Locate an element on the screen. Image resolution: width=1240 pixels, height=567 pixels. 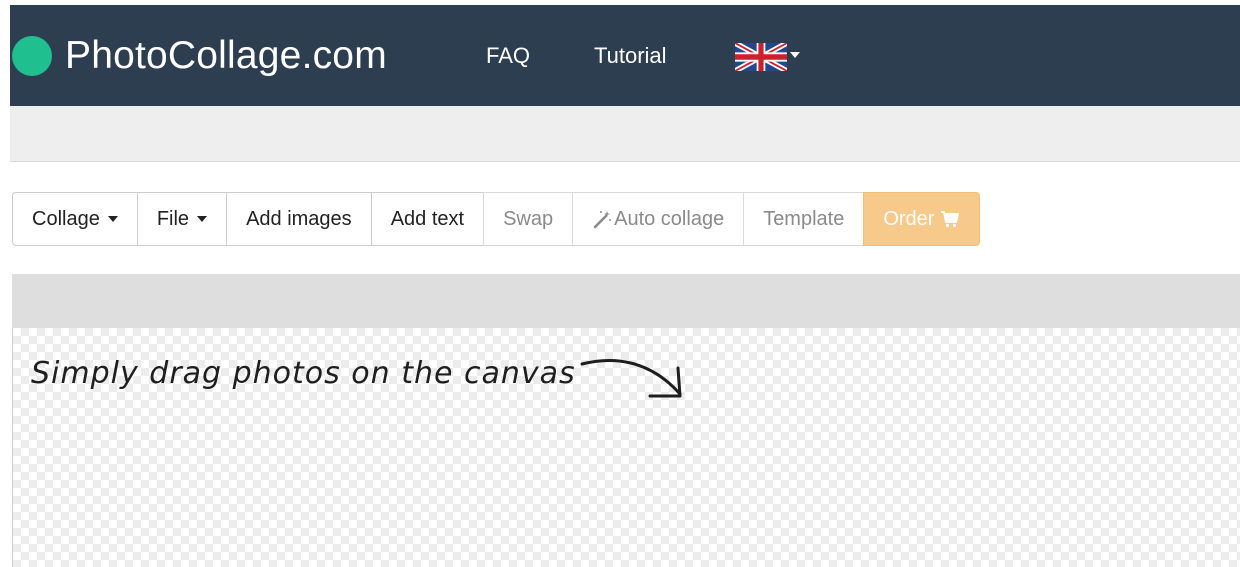
order-label: Order is located at coordinates (909, 218).